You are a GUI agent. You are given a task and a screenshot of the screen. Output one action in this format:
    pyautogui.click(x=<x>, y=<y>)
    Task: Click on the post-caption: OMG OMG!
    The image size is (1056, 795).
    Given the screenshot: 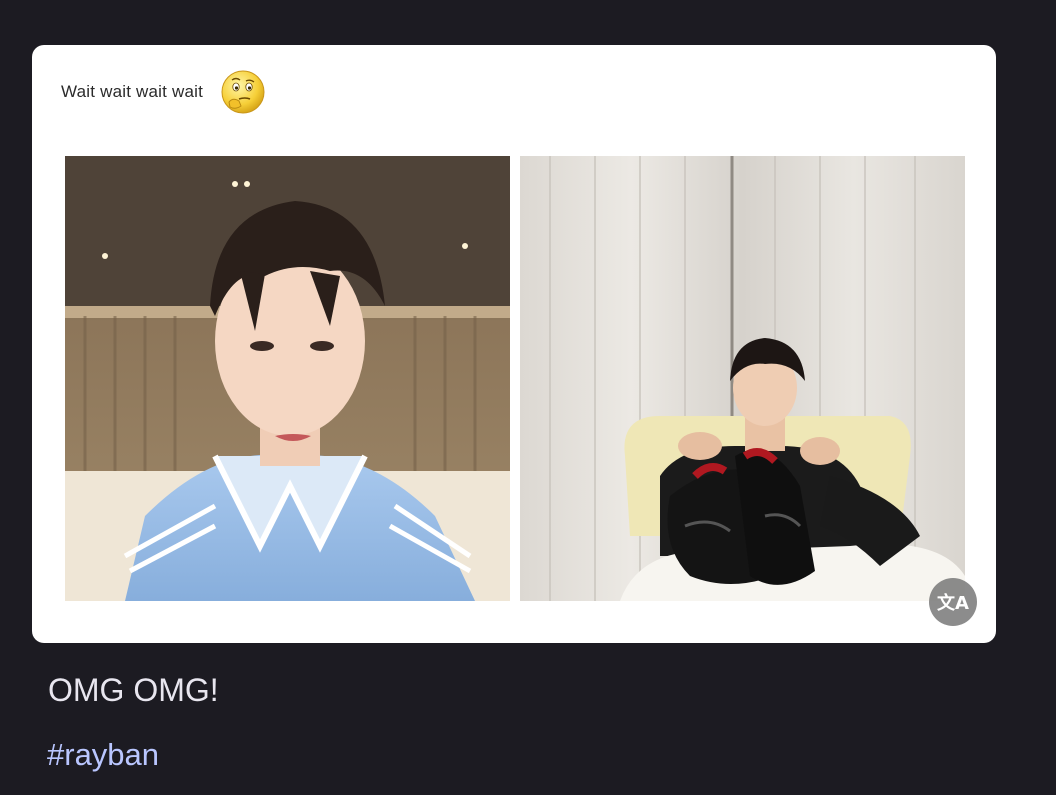 What is the action you would take?
    pyautogui.click(x=133, y=690)
    